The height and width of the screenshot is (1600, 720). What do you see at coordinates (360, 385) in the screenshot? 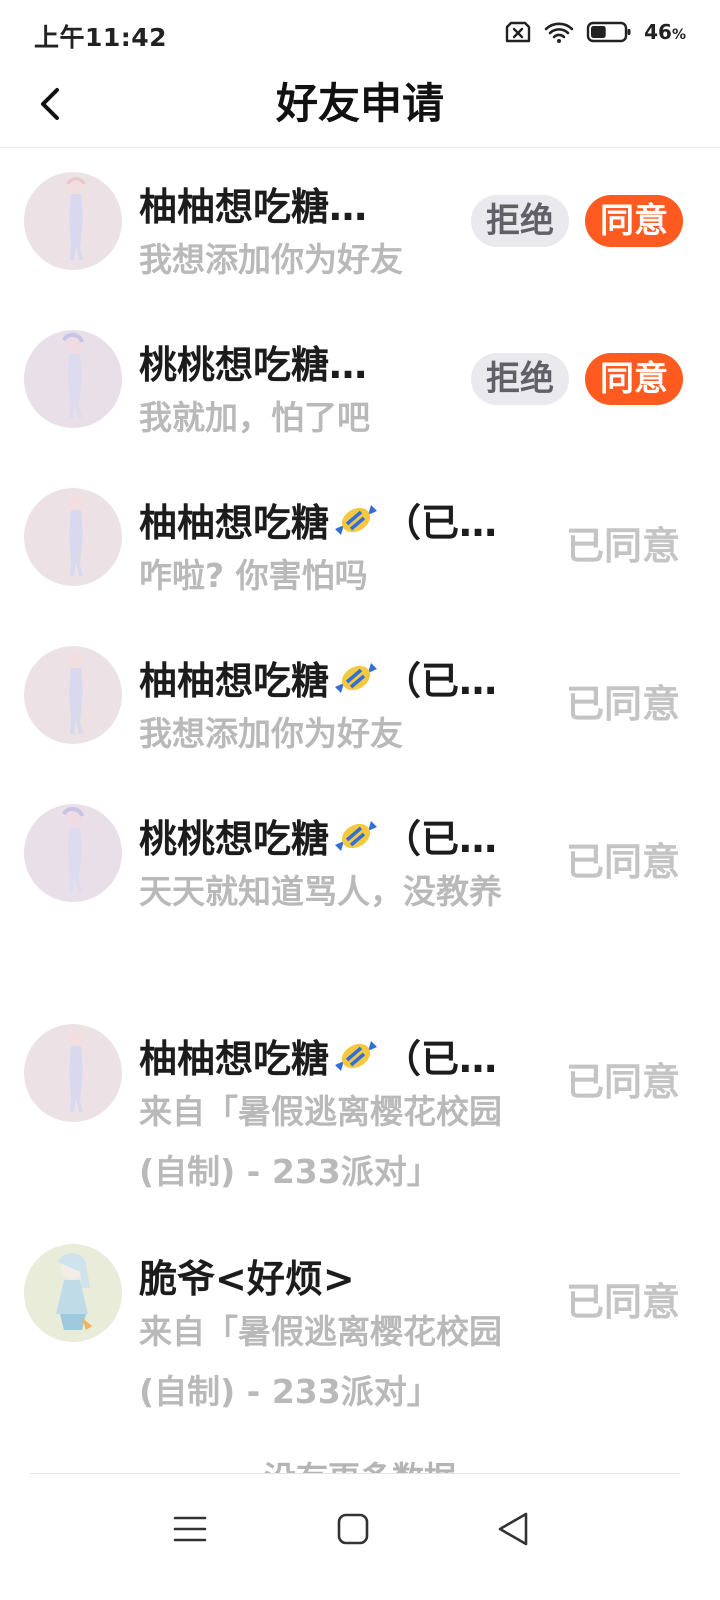
I see `friend-request-item: 桃桃想吃糖… 我就加，怕了吧 拒绝 同意` at bounding box center [360, 385].